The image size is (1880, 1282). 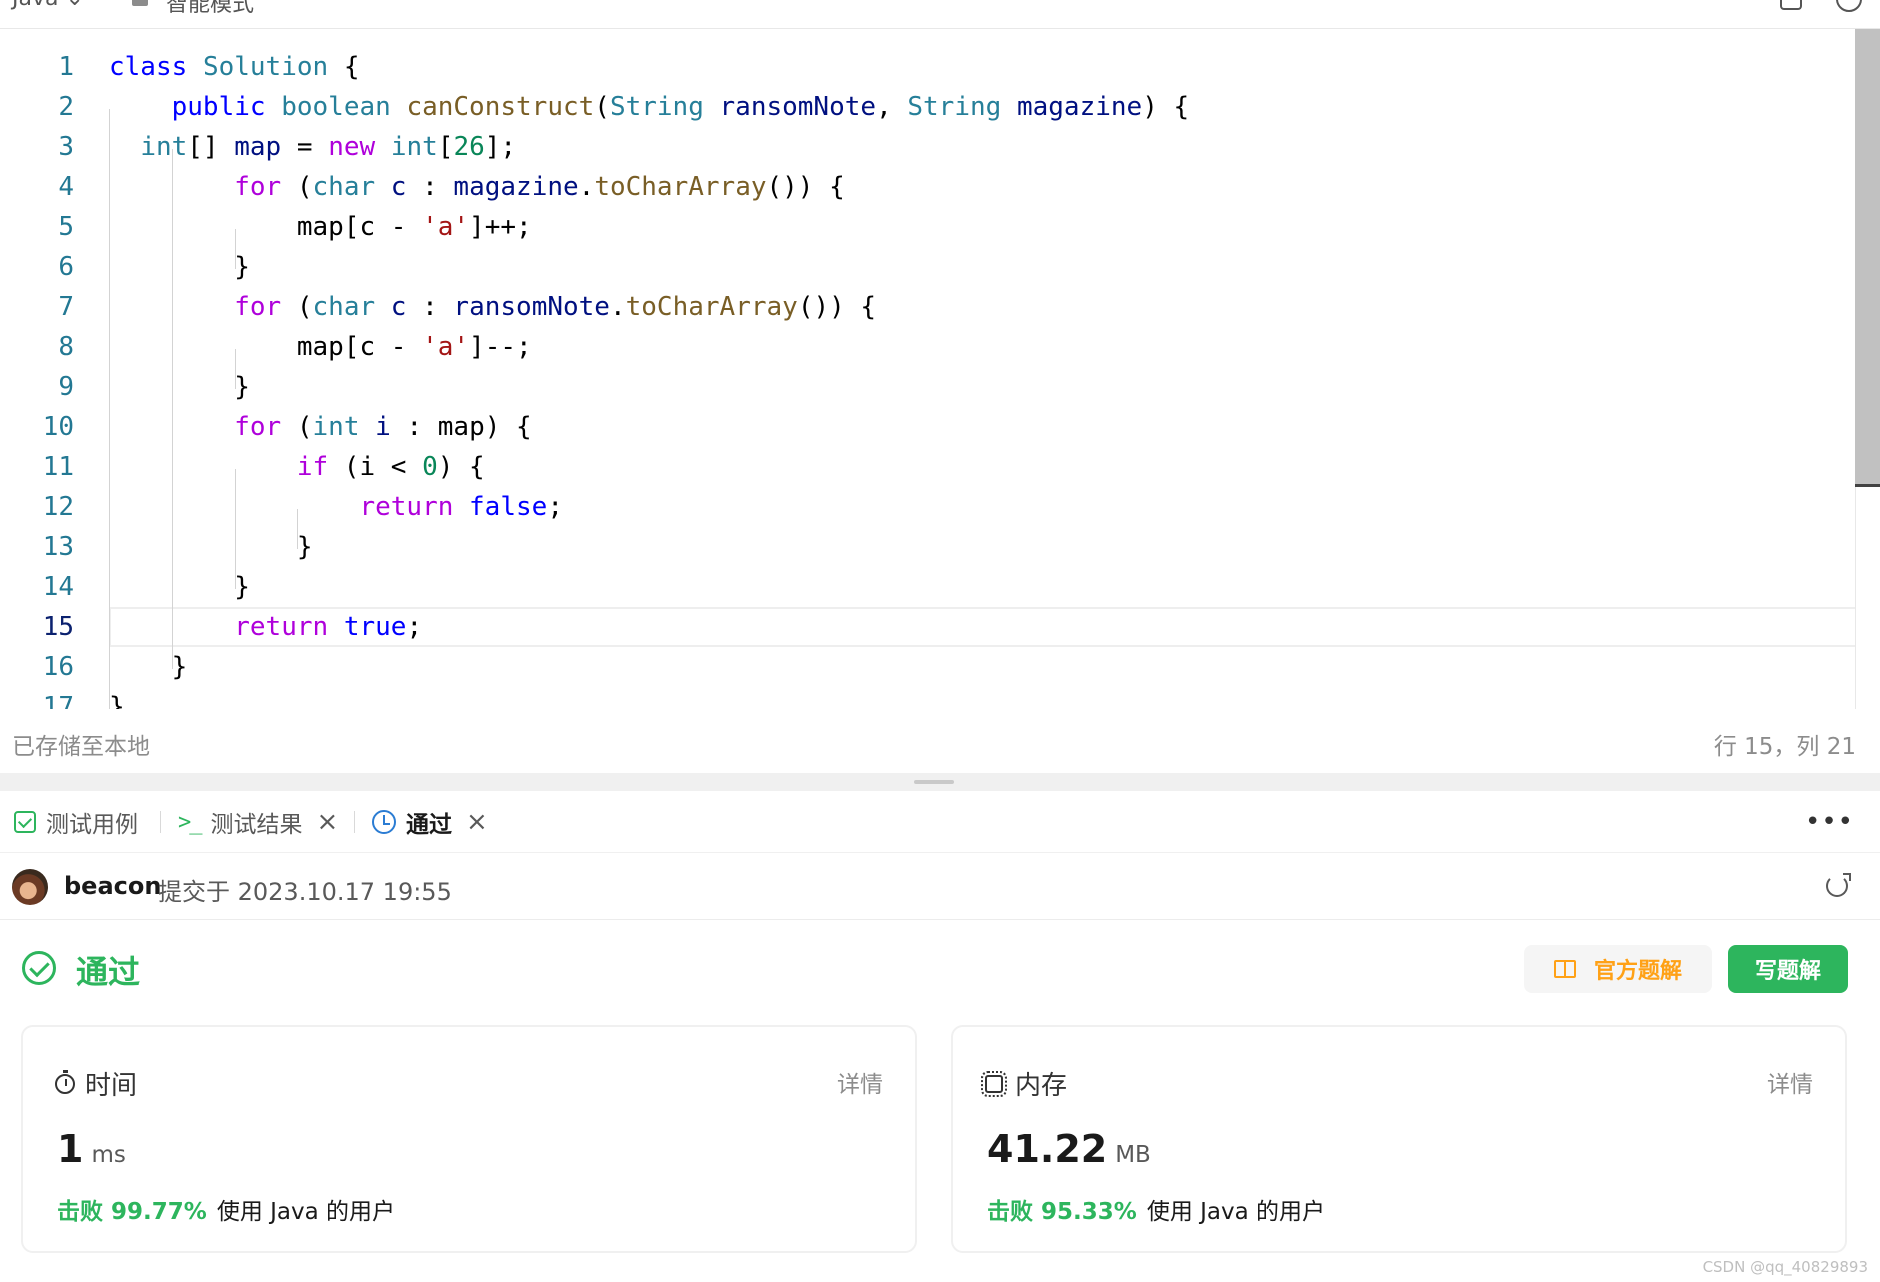 I want to click on memory-title: 内存, so click(x=1024, y=1083).